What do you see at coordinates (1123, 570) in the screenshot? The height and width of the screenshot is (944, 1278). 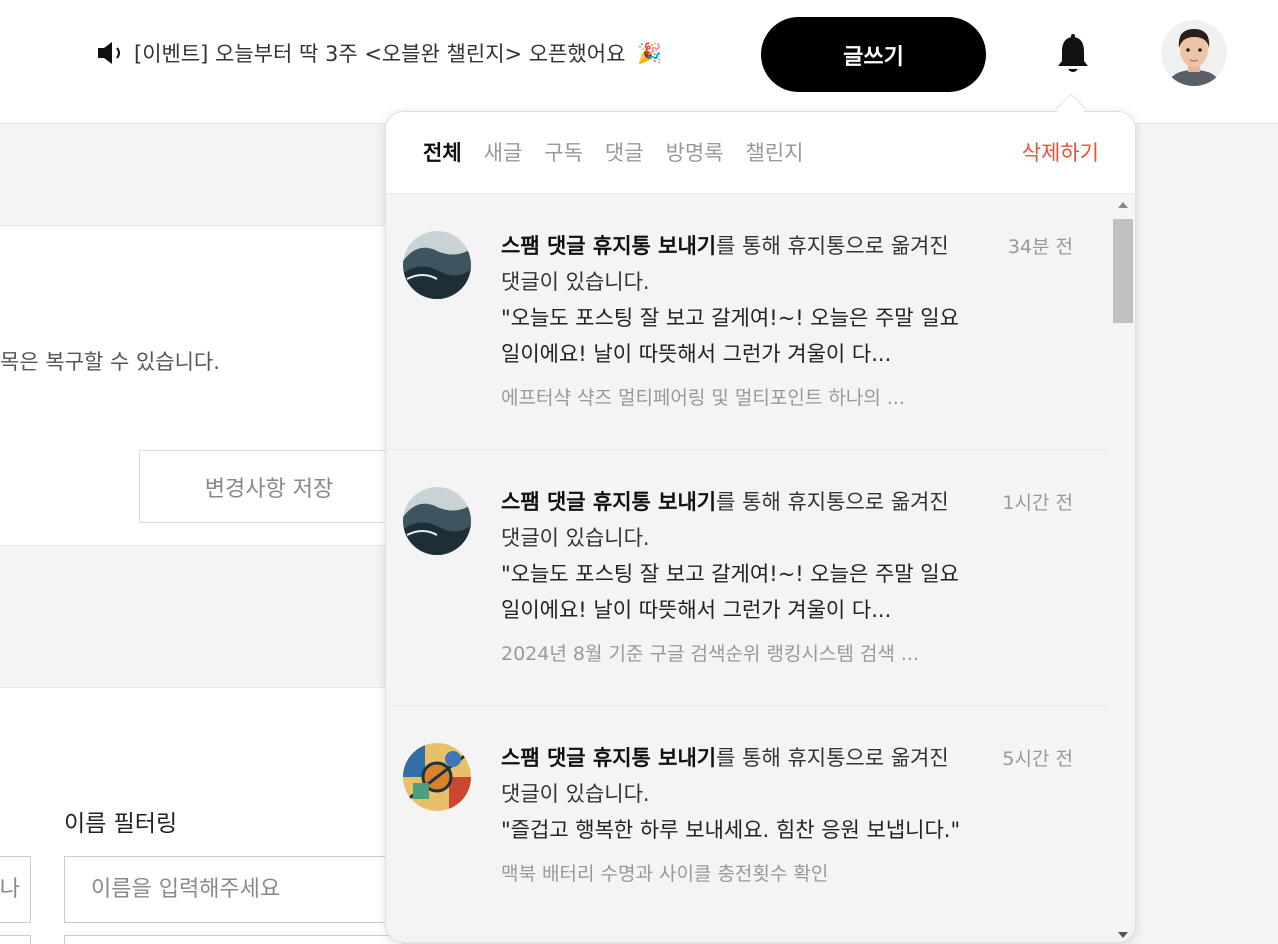 I see `notification-scrollbar` at bounding box center [1123, 570].